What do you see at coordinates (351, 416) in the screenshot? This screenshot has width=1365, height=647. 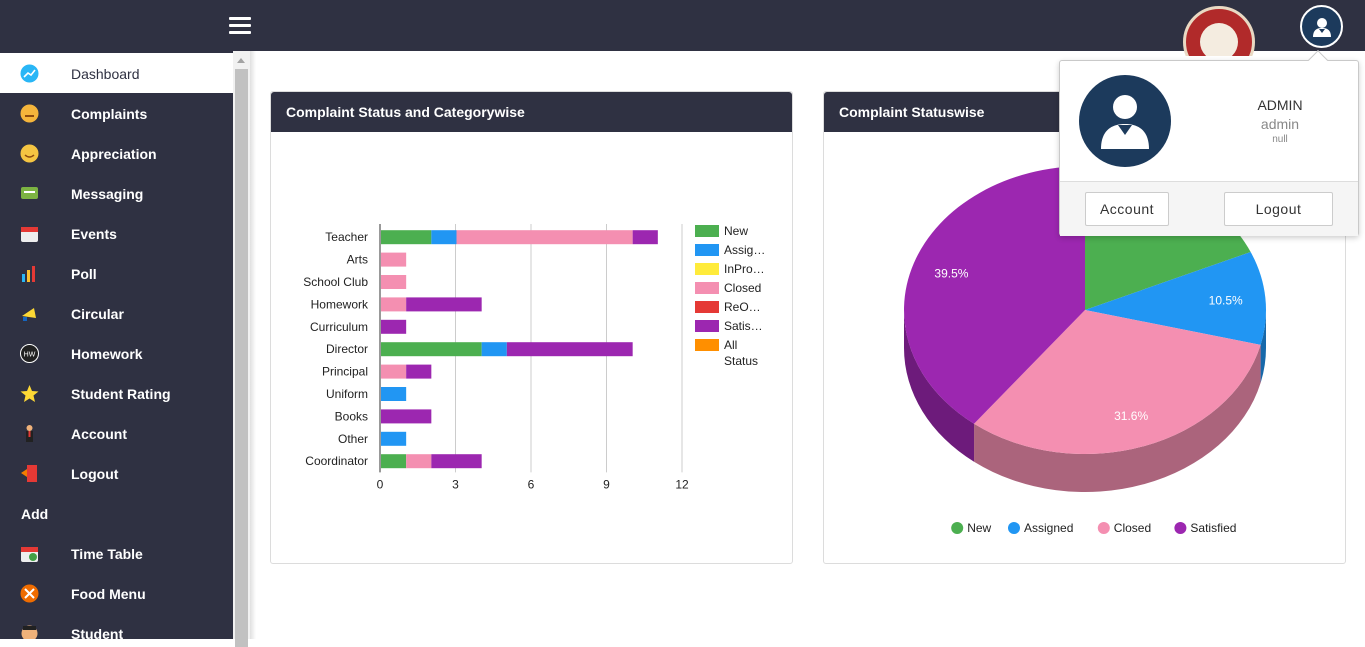 I see `y-tick-label: Books` at bounding box center [351, 416].